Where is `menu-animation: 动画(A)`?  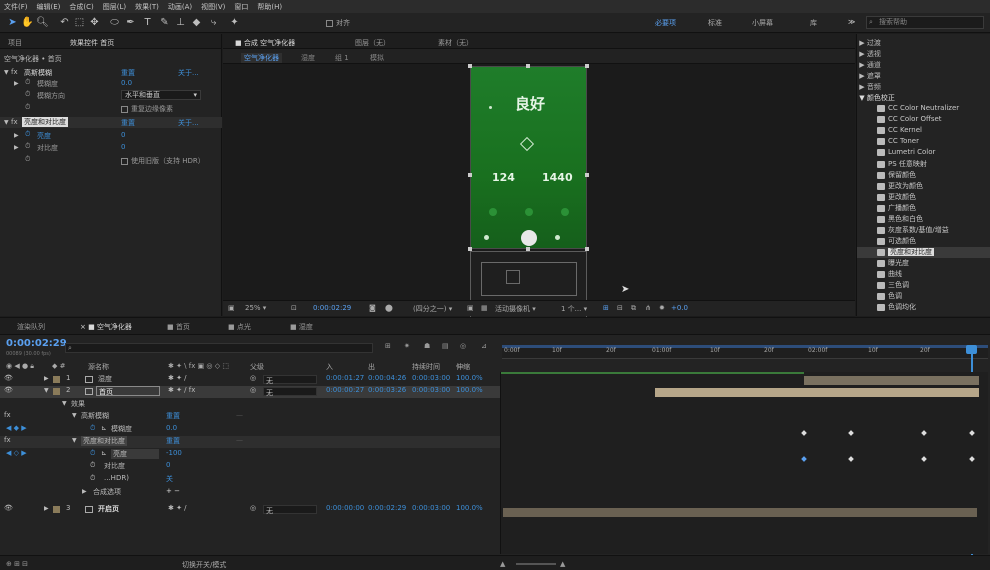
menu-animation: 动画(A) is located at coordinates (180, 7).